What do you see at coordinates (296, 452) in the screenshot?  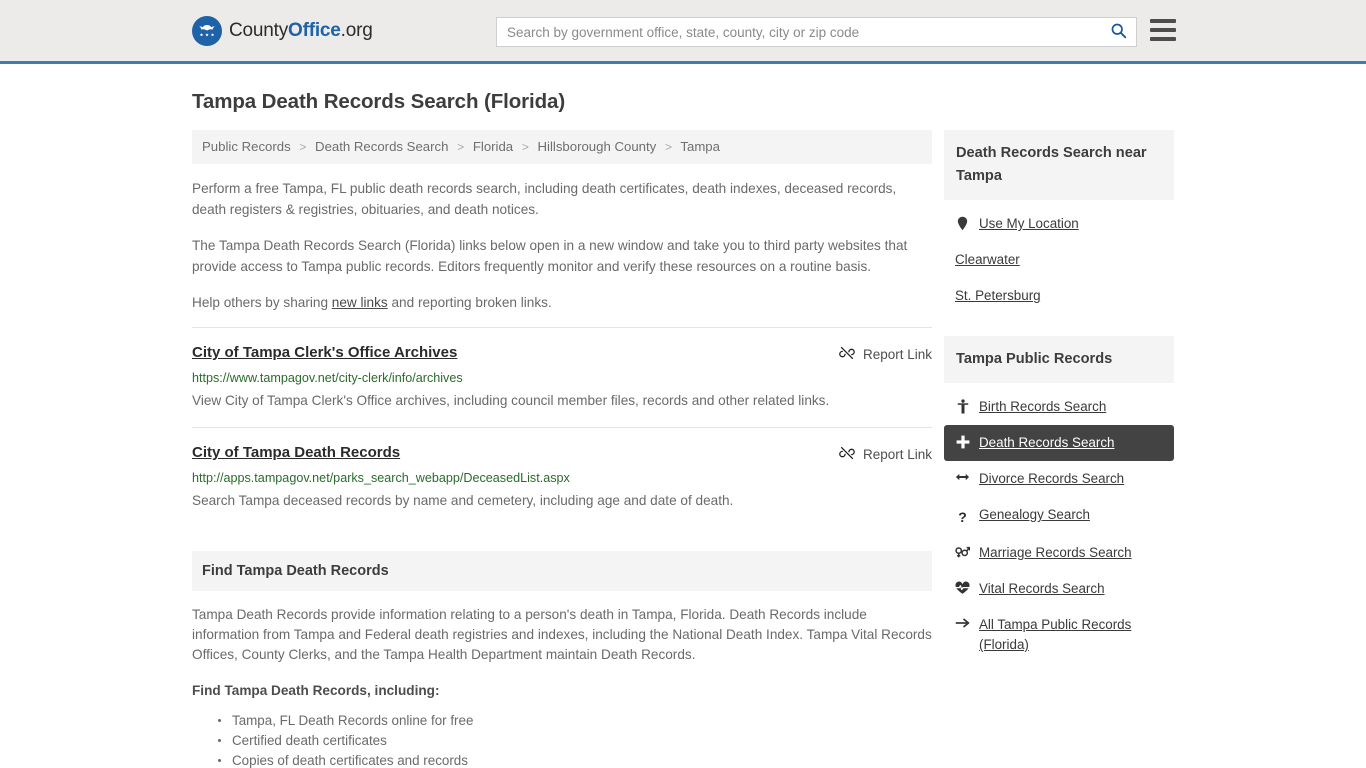 I see `result-title-link: City of Tampa Death Records` at bounding box center [296, 452].